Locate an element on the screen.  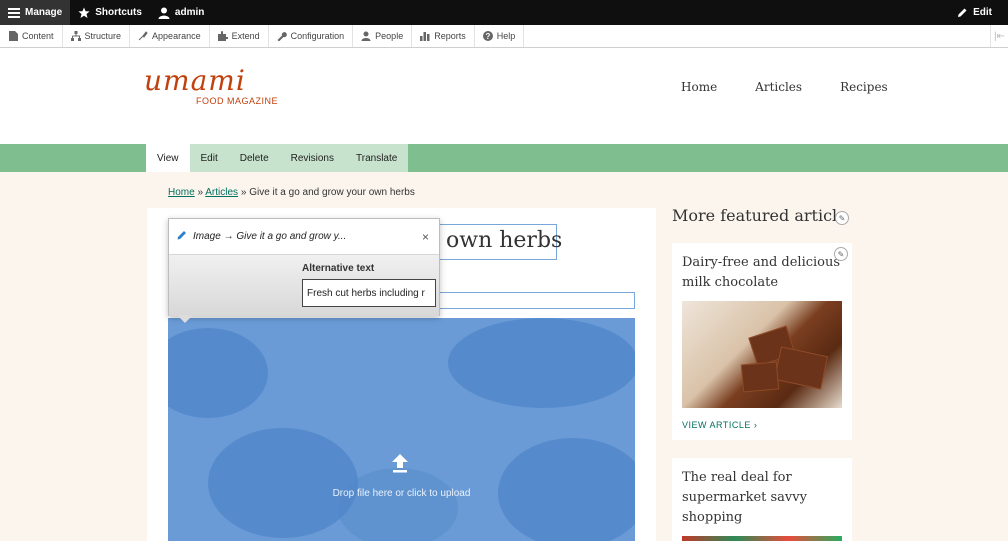
nav-articles: Articles is located at coordinates (778, 87).